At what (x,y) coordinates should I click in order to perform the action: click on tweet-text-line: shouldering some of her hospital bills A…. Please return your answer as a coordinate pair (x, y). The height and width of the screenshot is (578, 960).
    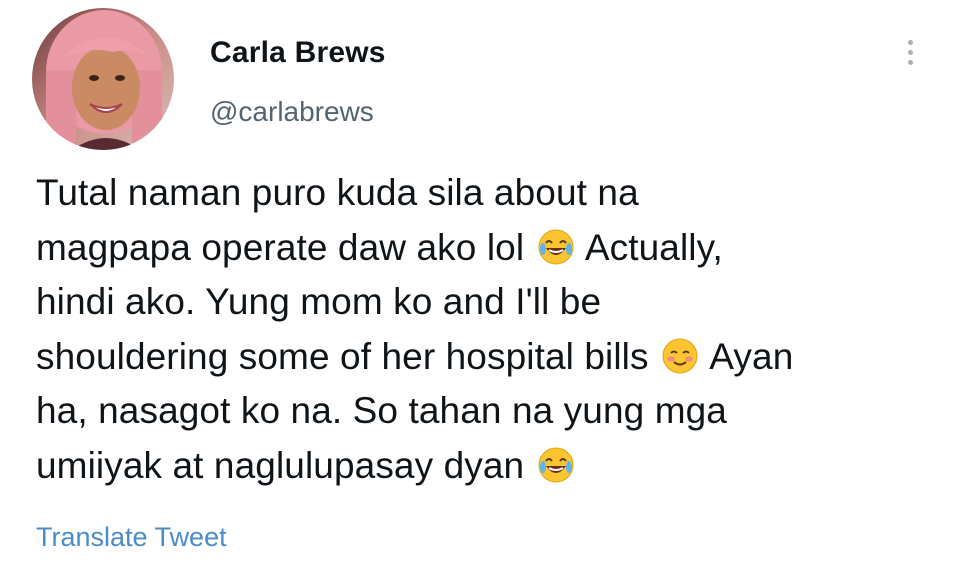
    Looking at the image, I should click on (415, 356).